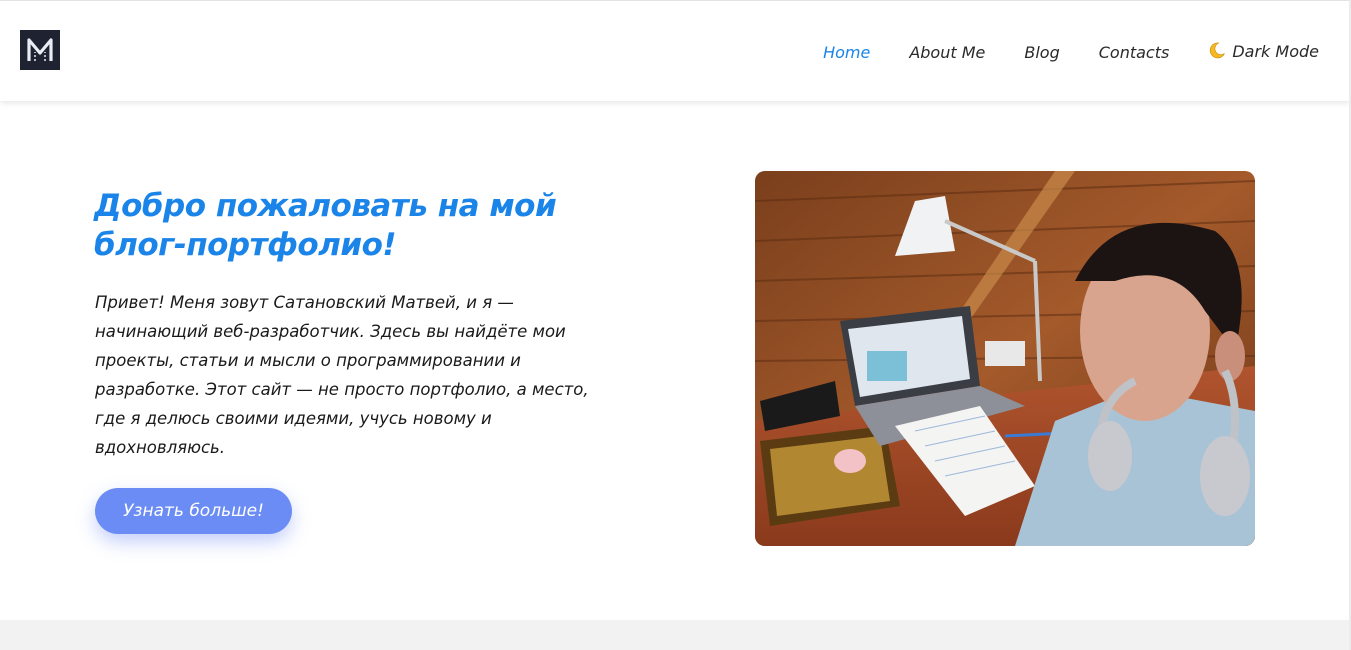  What do you see at coordinates (325, 225) in the screenshot?
I see `hero-title: Добро пожаловать на мой блог-портфолио!` at bounding box center [325, 225].